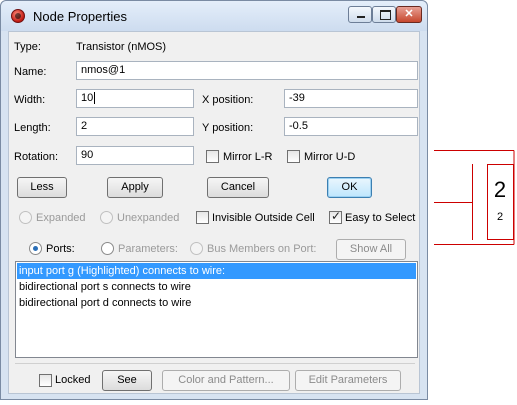  Describe the element at coordinates (127, 380) in the screenshot. I see `see-button: See` at that location.